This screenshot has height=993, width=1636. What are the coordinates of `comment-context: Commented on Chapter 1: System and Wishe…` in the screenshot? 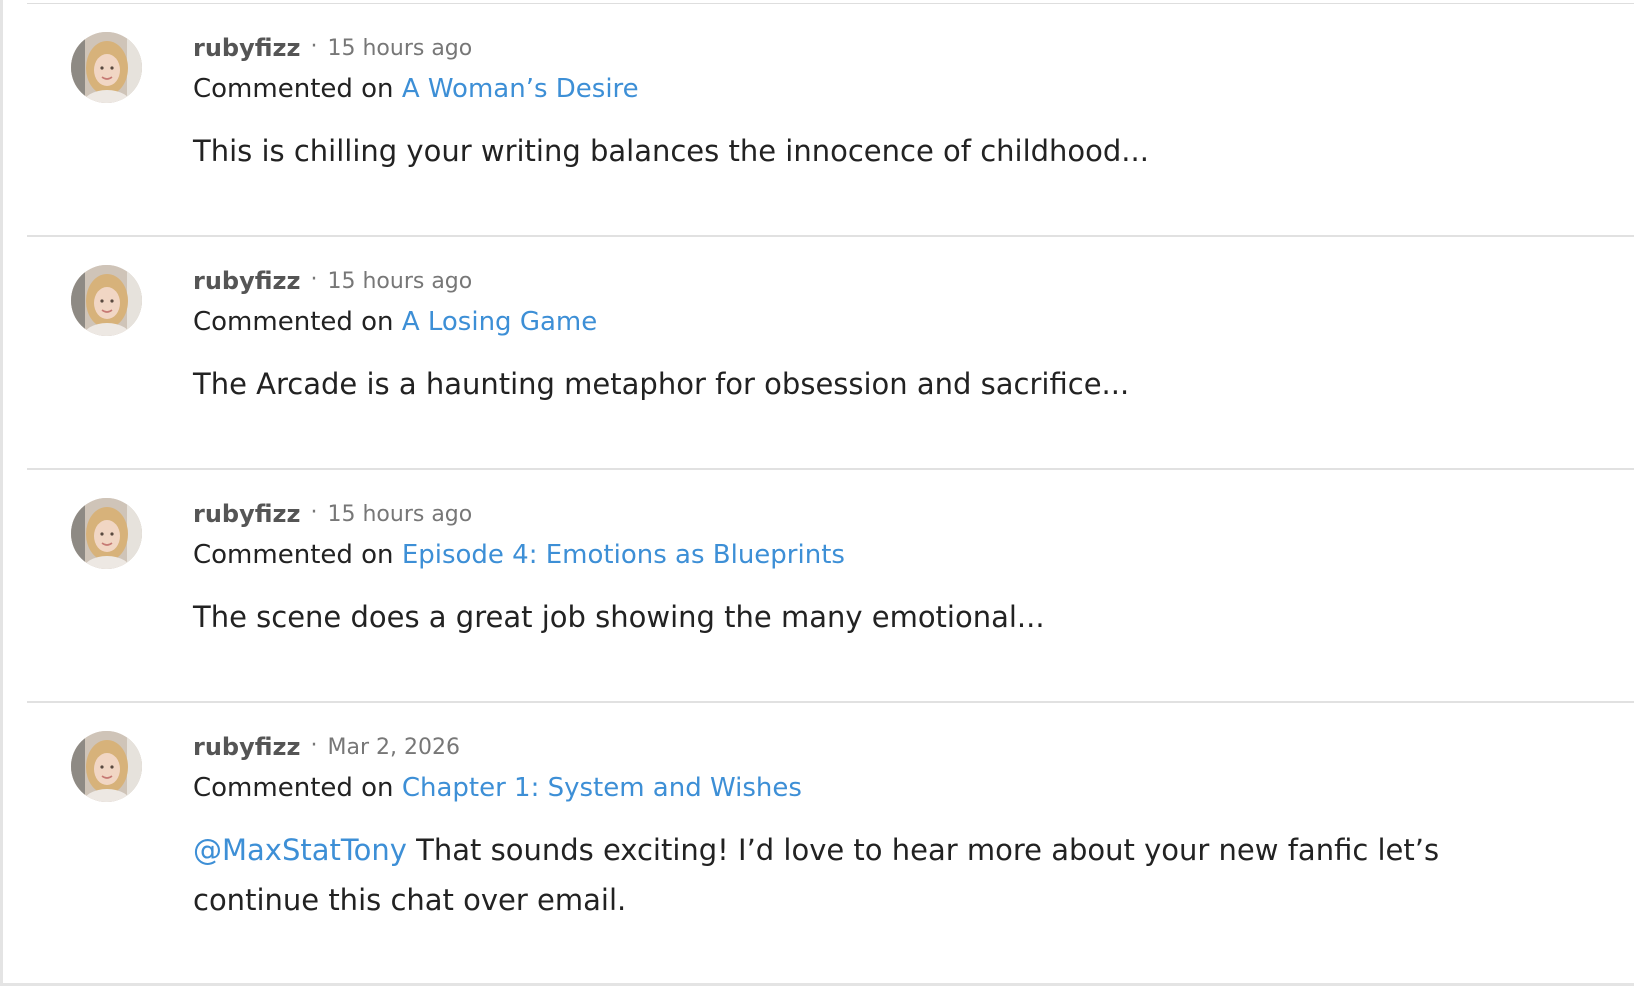 It's located at (497, 788).